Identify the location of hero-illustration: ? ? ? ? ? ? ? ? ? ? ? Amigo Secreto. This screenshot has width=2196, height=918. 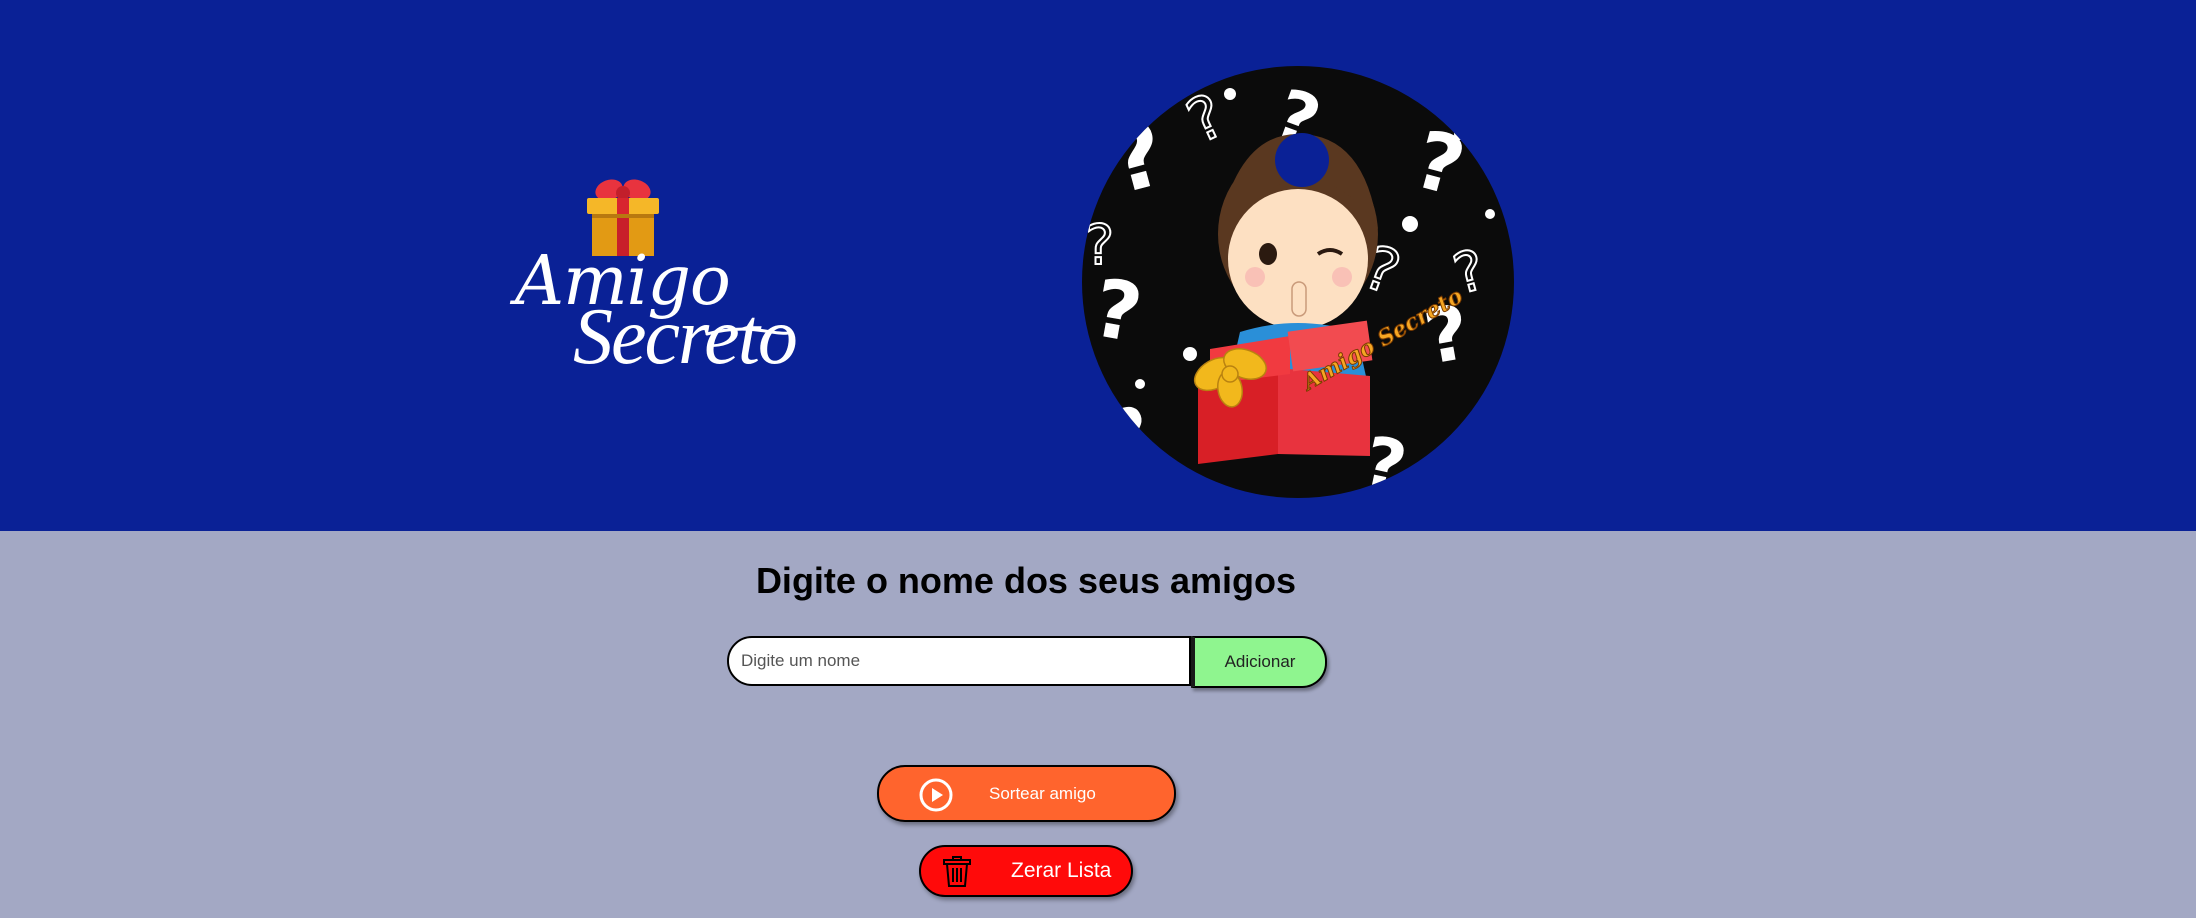
(1298, 282).